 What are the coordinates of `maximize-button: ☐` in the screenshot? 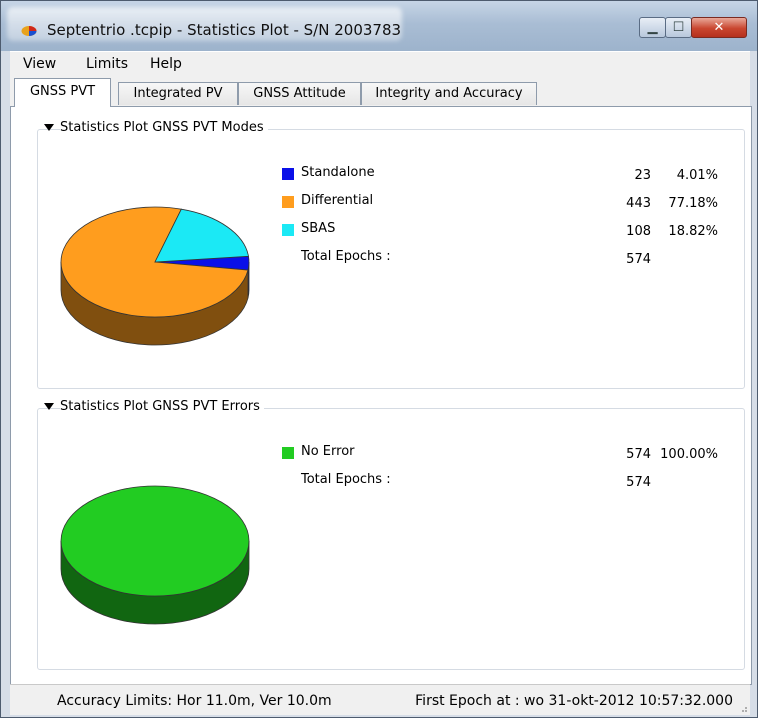 It's located at (678, 27).